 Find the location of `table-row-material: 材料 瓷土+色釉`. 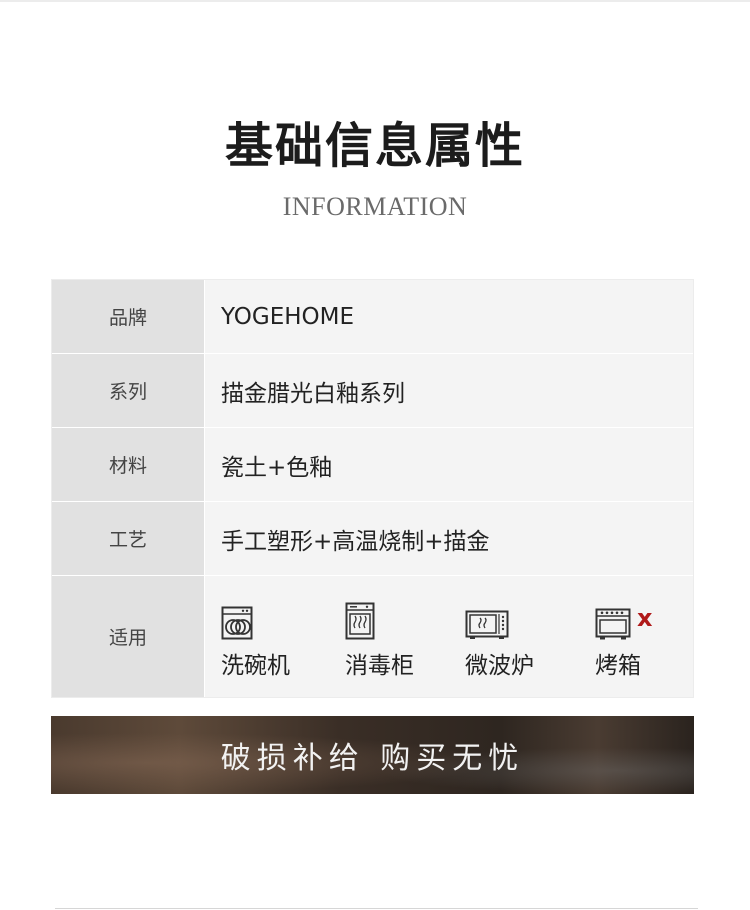

table-row-material: 材料 瓷土+色釉 is located at coordinates (372, 465).